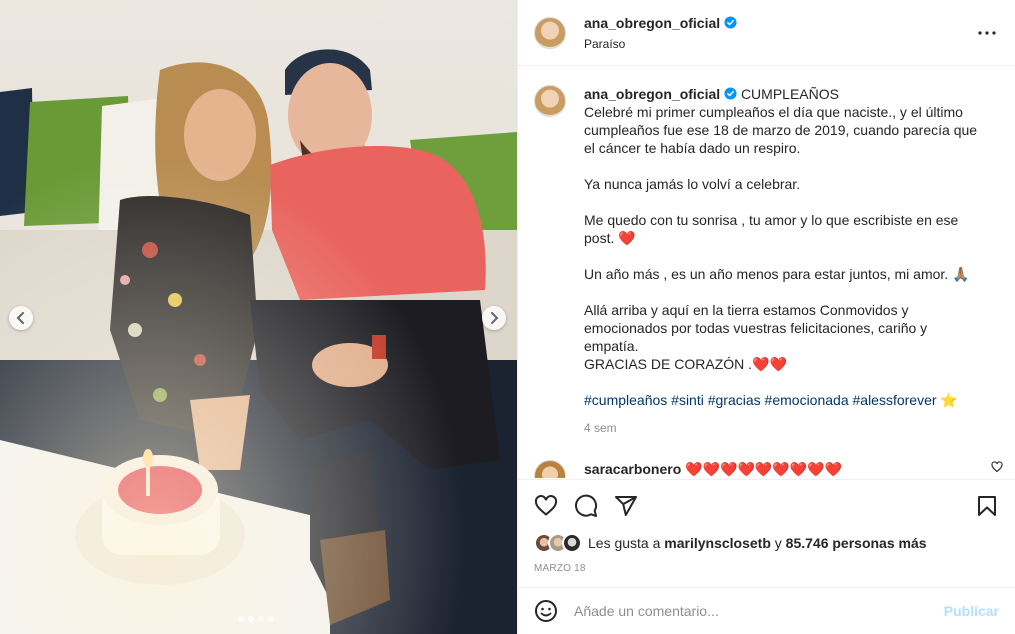  I want to click on add-comment-bar: Publicar, so click(766, 610).